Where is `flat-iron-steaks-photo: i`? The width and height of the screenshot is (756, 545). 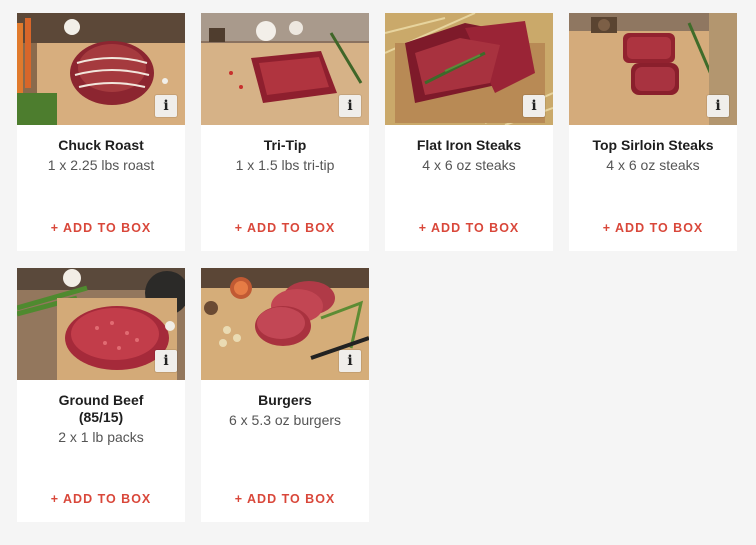
flat-iron-steaks-photo: i is located at coordinates (469, 69).